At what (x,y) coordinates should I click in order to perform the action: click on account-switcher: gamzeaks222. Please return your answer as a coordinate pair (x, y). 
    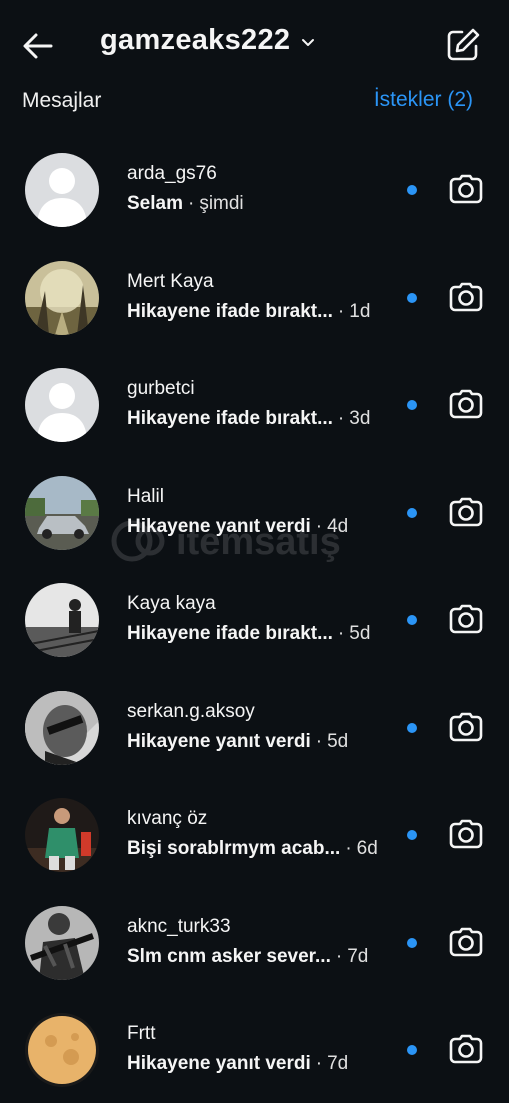
    Looking at the image, I should click on (208, 40).